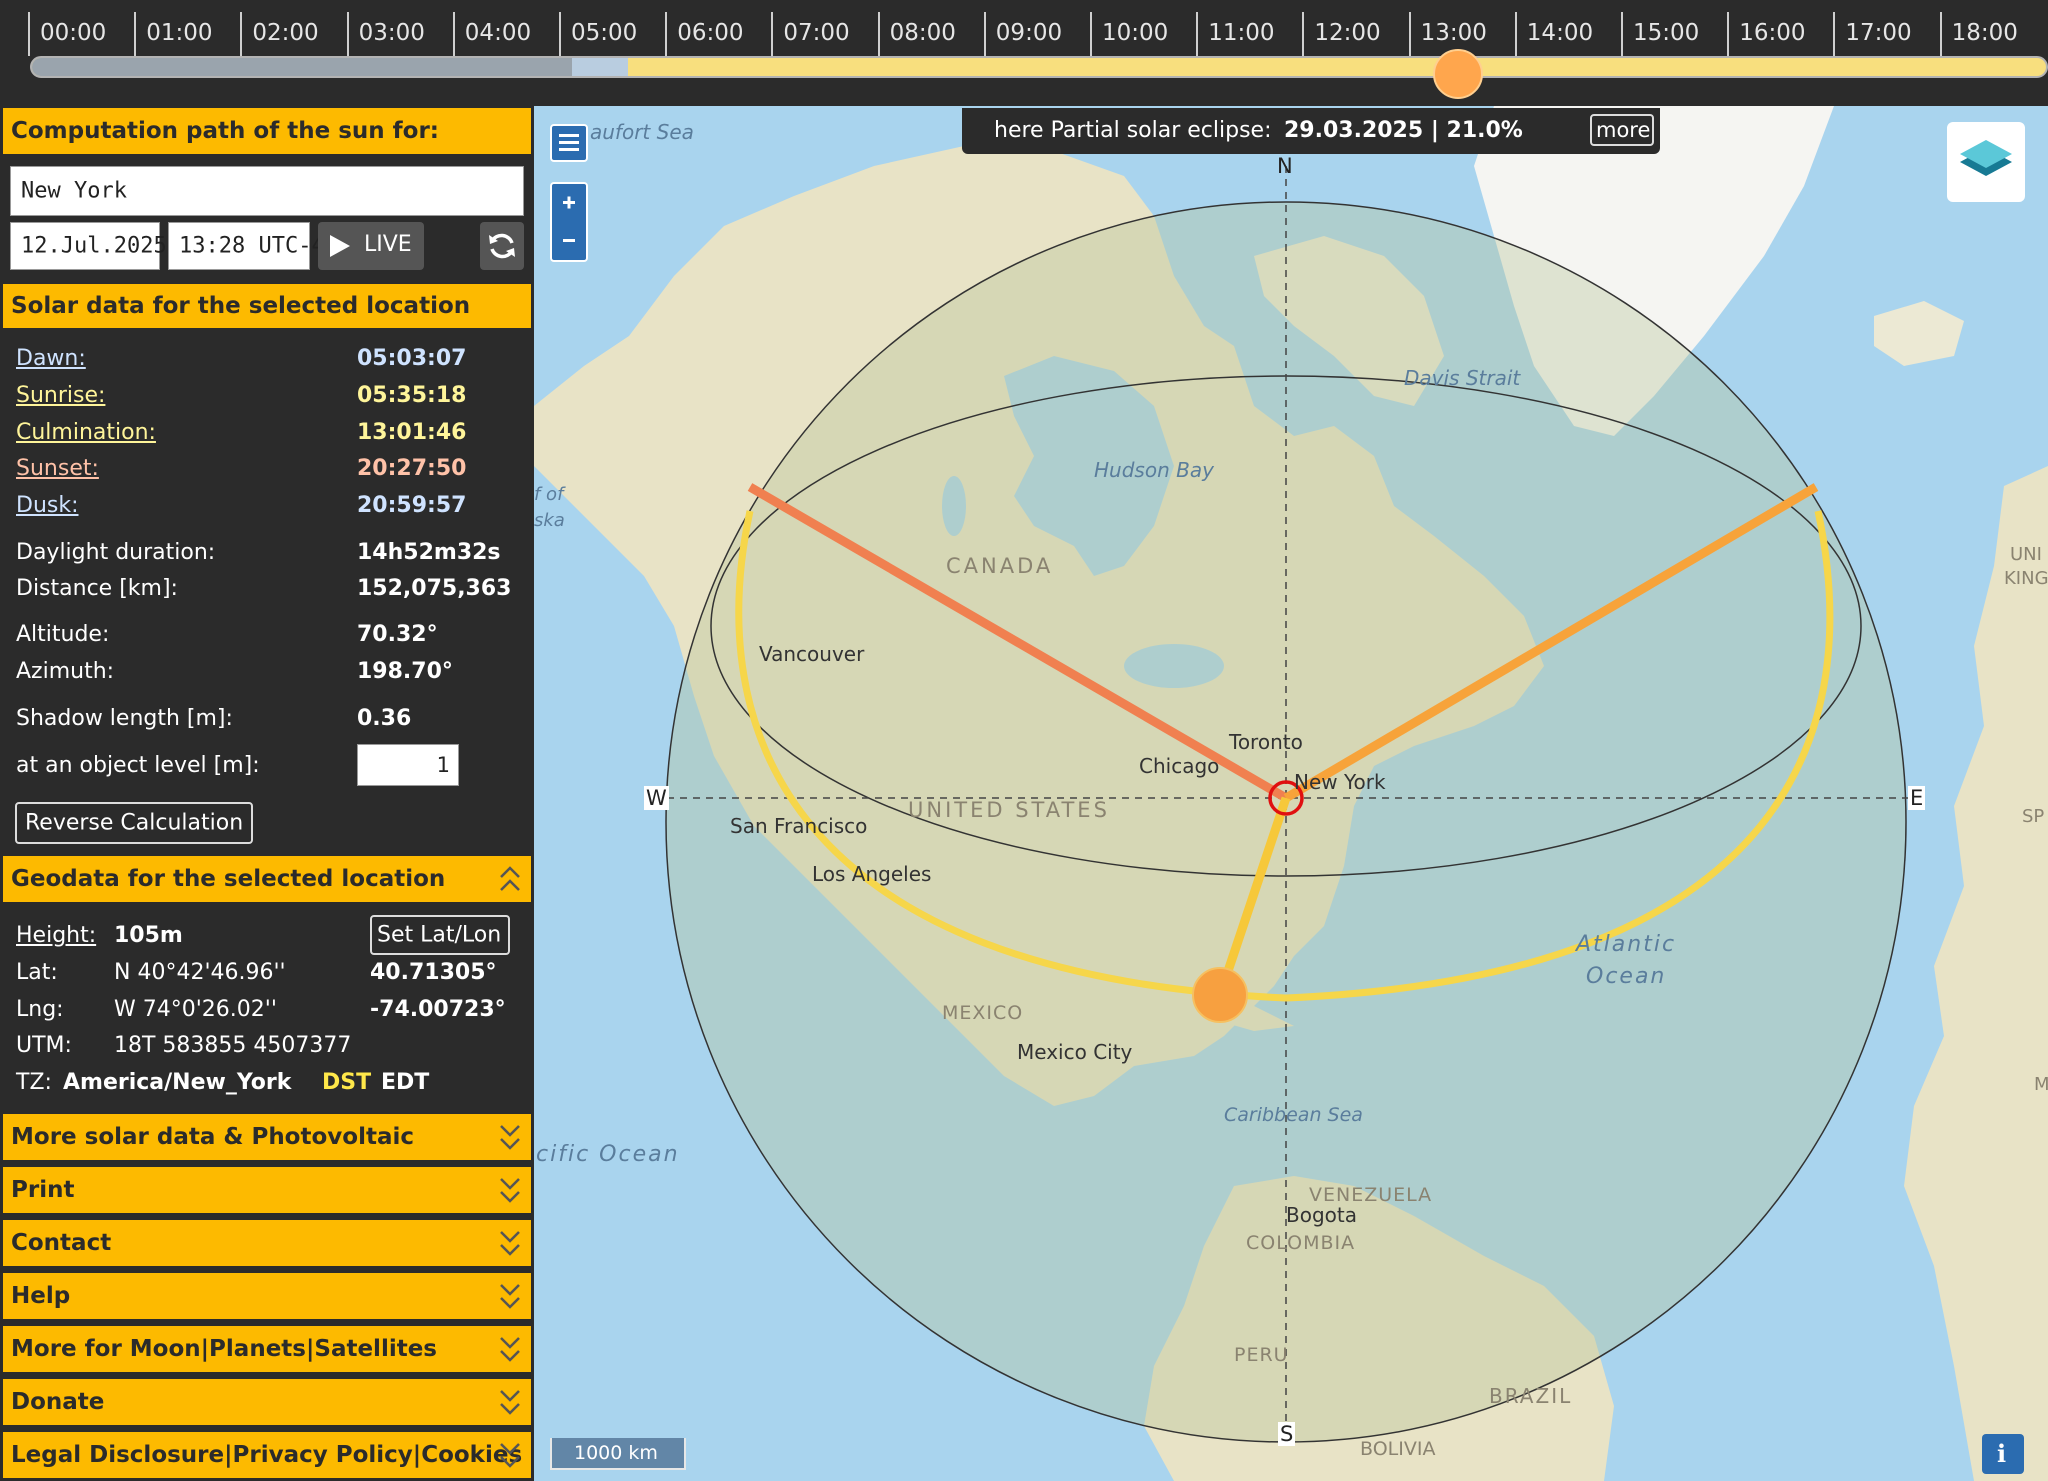 This screenshot has width=2048, height=1481. I want to click on label-uk-1: UNI, so click(2026, 554).